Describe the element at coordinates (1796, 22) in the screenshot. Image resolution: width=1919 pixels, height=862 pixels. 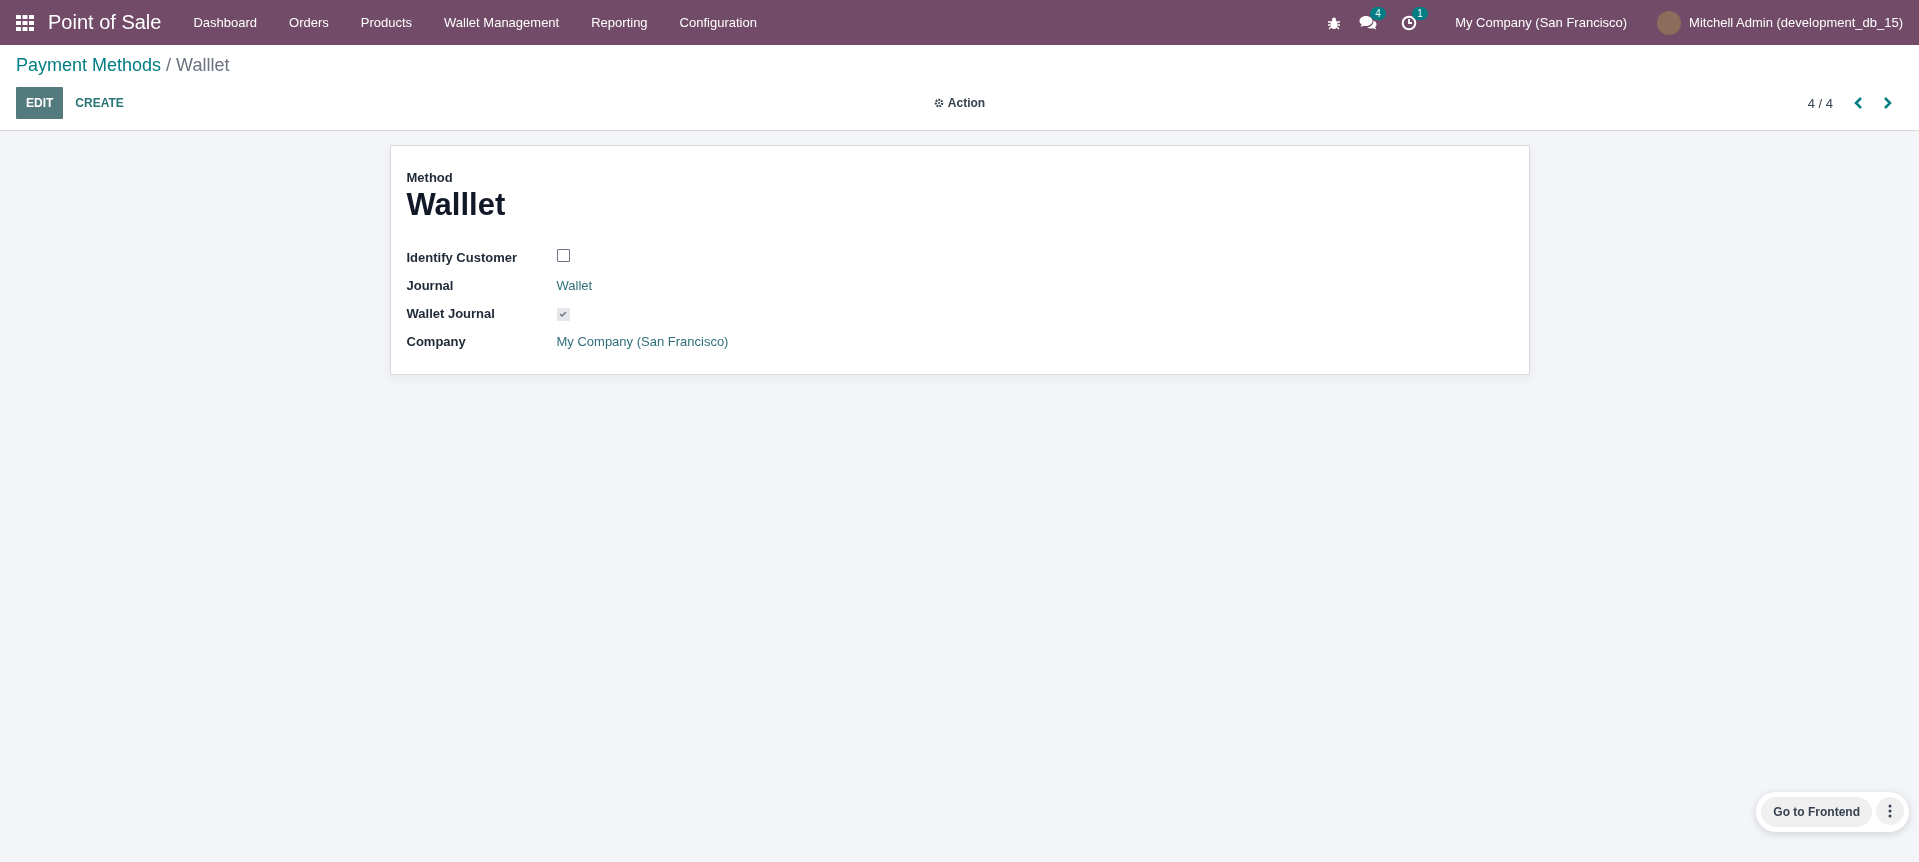
I see `user-menu: Mitchell Admin (development_db_15)` at that location.